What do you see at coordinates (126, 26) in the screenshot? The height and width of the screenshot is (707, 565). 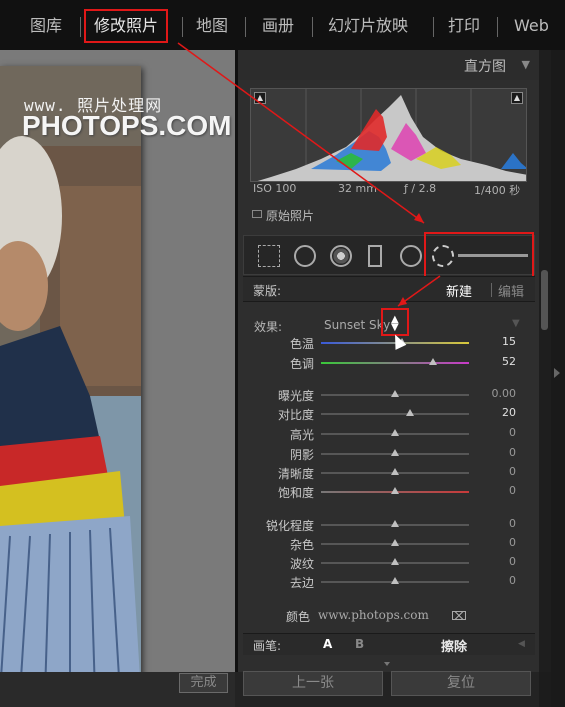 I see `tab-develop: 修改照片` at bounding box center [126, 26].